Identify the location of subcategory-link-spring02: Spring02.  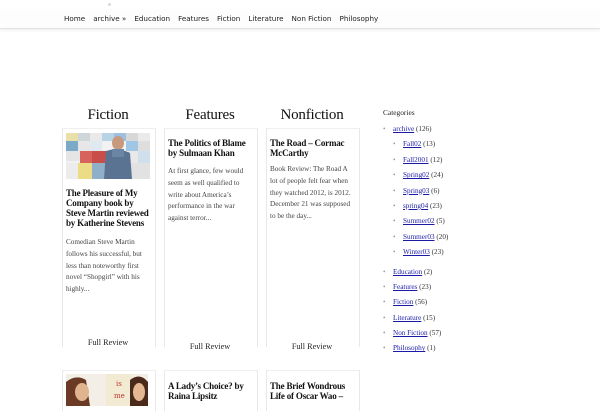
(416, 175).